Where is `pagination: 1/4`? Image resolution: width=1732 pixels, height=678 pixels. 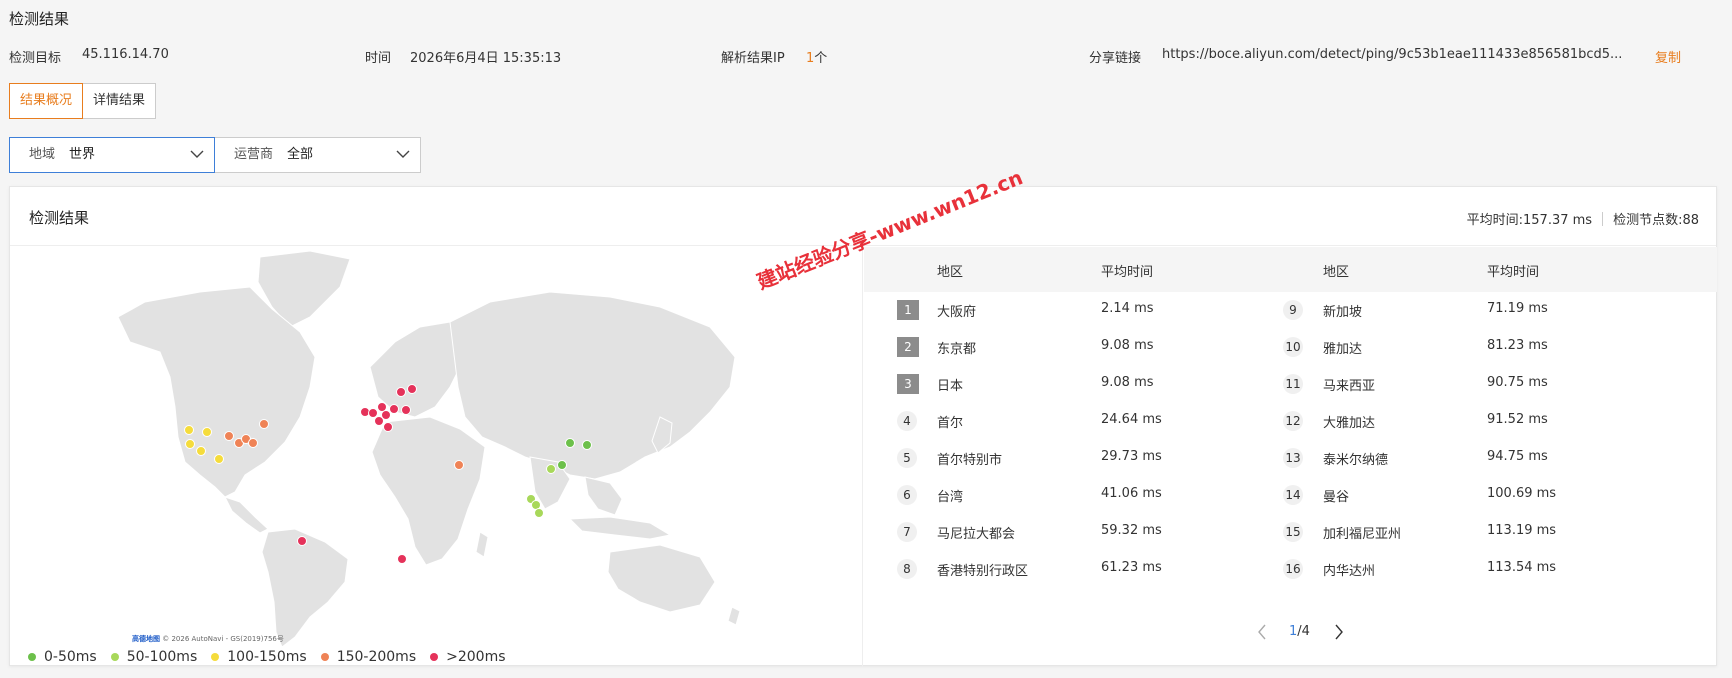 pagination: 1/4 is located at coordinates (1290, 632).